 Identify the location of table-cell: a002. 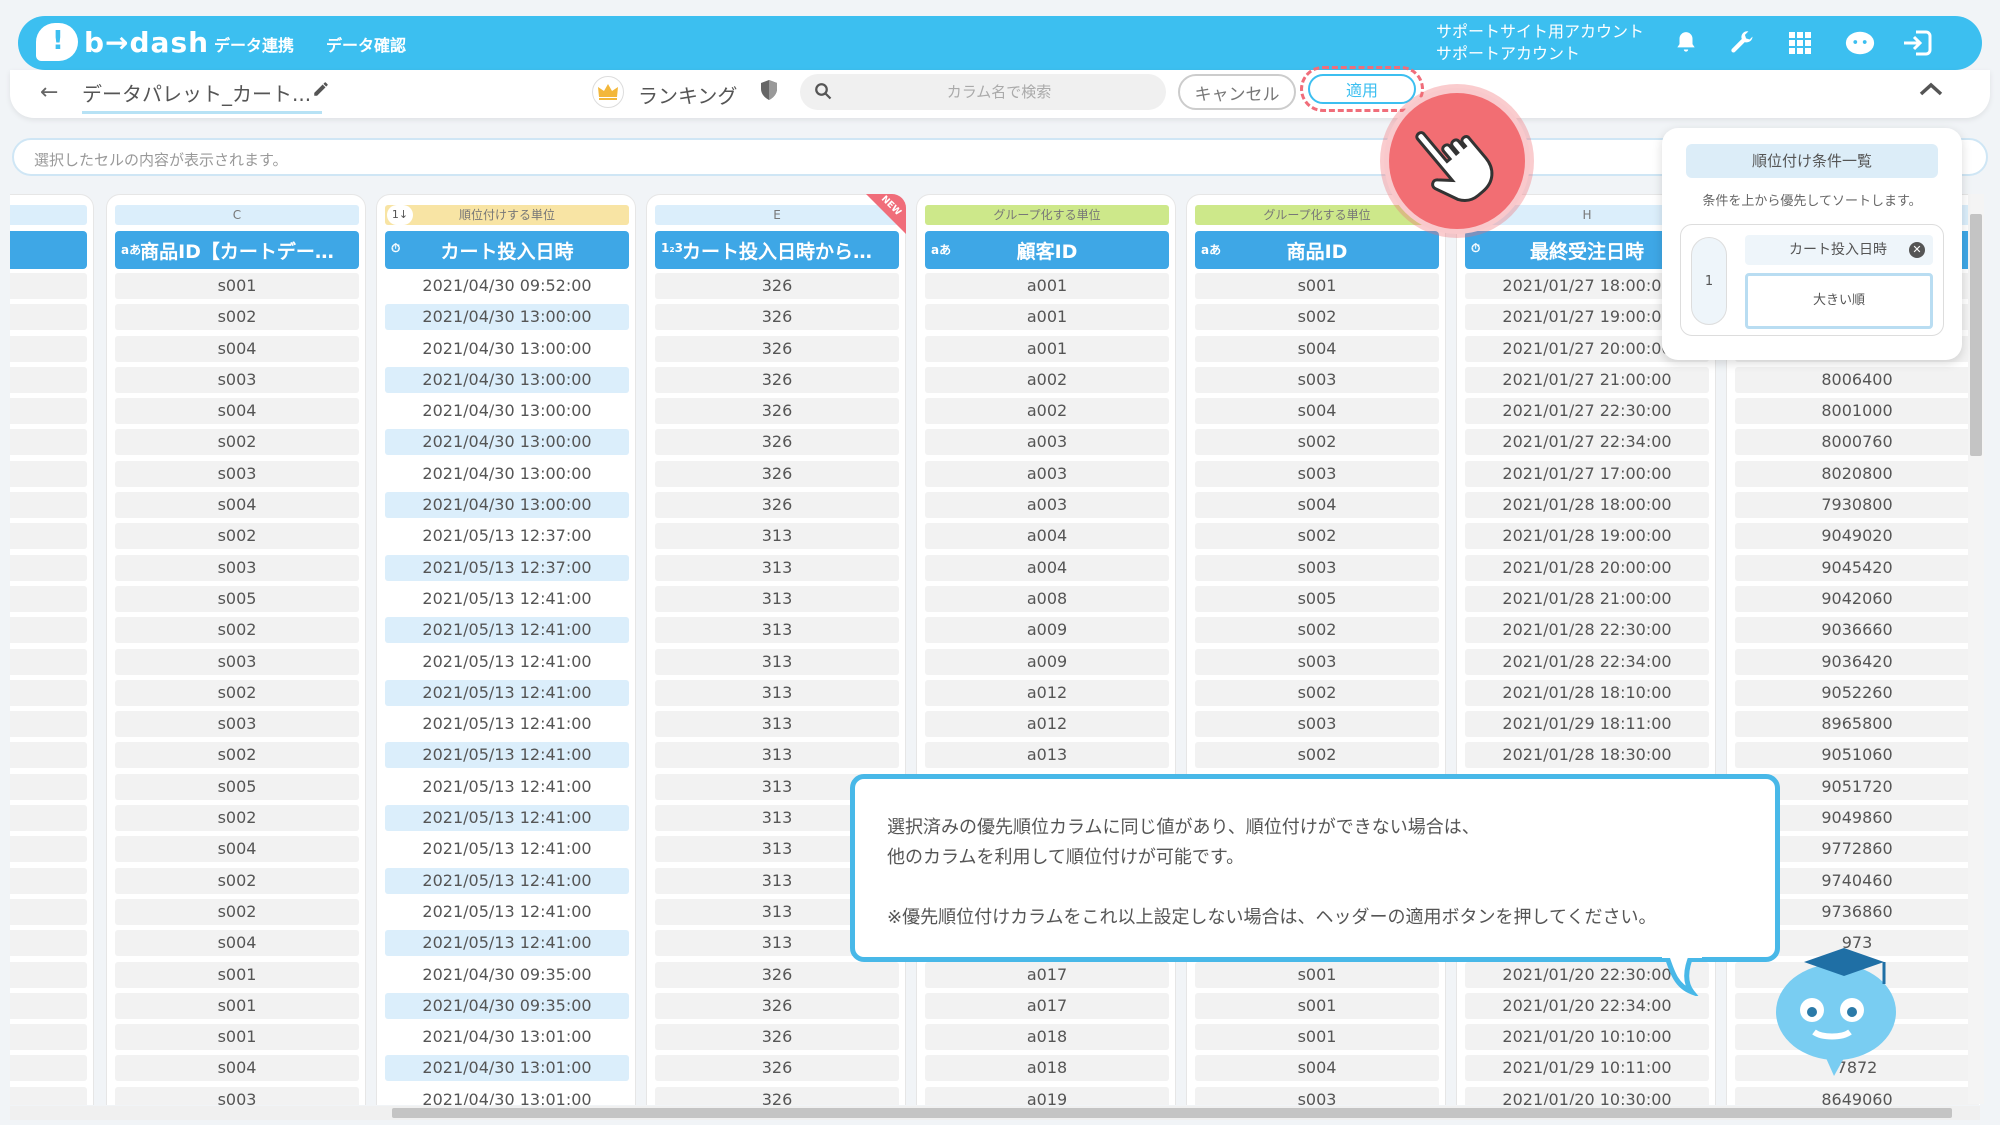
(1047, 379).